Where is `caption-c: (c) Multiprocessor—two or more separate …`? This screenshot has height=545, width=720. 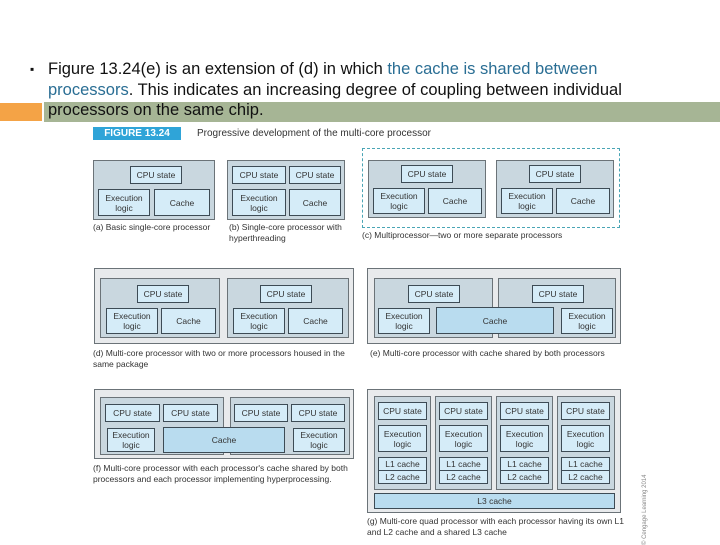 caption-c: (c) Multiprocessor—two or more separate … is located at coordinates (462, 235).